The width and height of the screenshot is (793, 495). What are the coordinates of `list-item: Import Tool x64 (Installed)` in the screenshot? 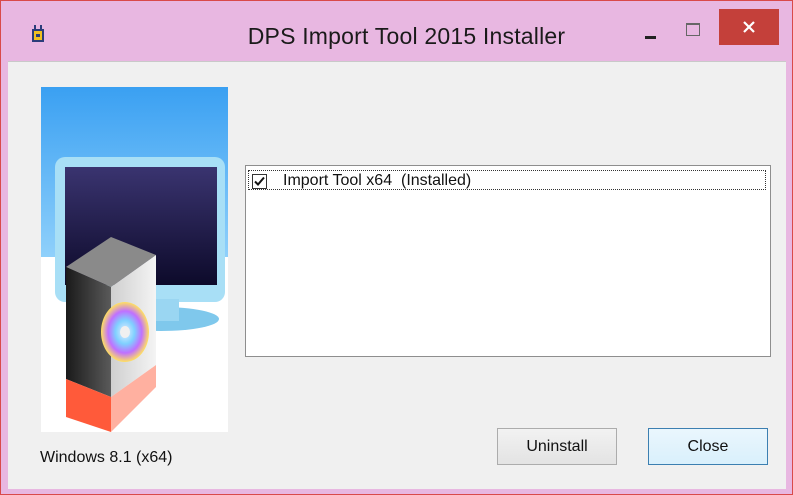 It's located at (507, 180).